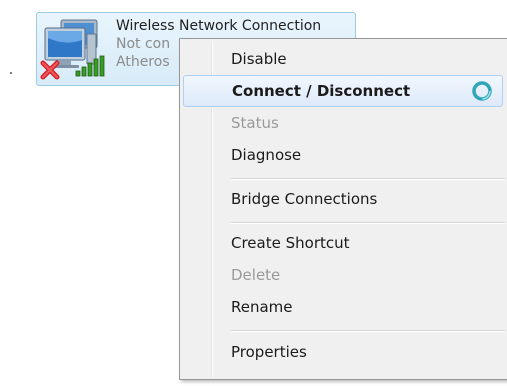  What do you see at coordinates (90, 66) in the screenshot?
I see `signal-bars-icon` at bounding box center [90, 66].